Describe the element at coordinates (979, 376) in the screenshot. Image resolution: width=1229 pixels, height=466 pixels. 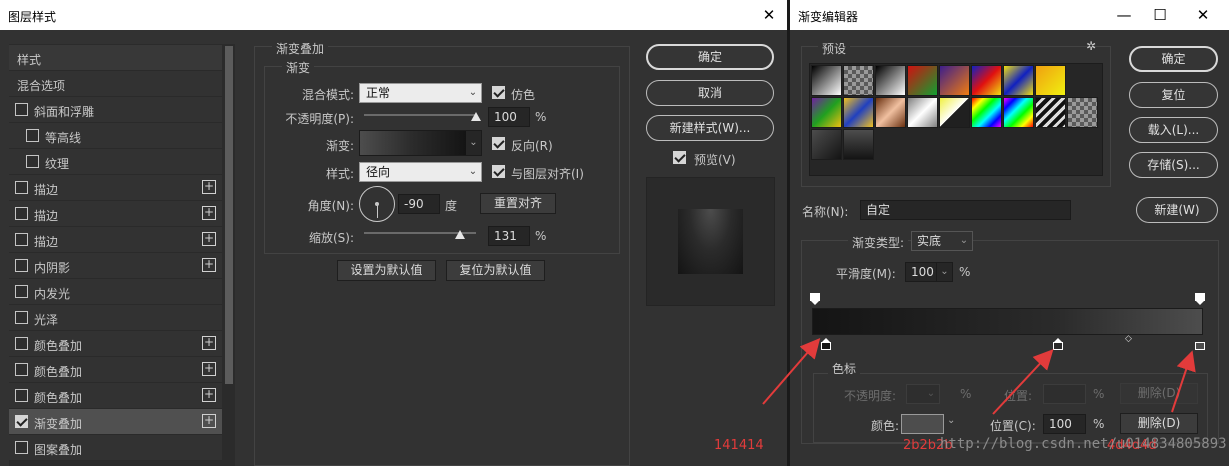
I see `annotation-arrows` at that location.